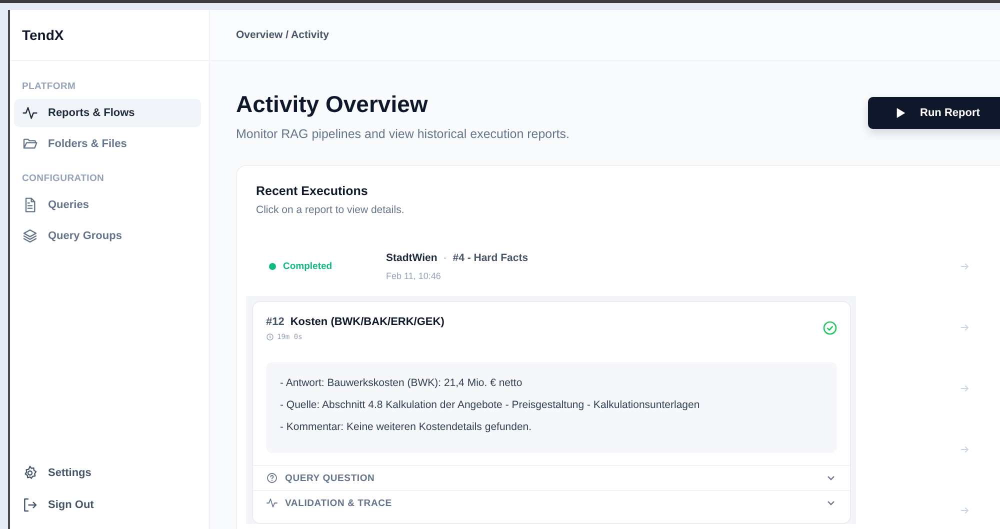 The width and height of the screenshot is (1000, 529). I want to click on project-name: StadtWien, so click(412, 258).